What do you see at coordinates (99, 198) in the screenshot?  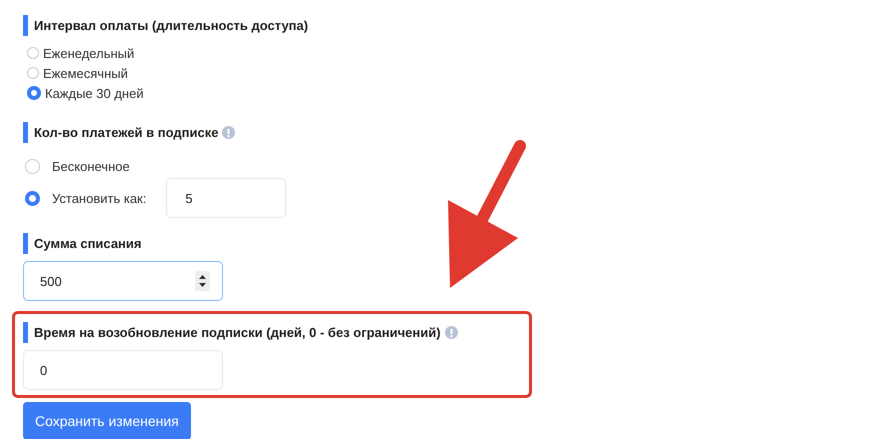 I see `radio-label: Установить как:` at bounding box center [99, 198].